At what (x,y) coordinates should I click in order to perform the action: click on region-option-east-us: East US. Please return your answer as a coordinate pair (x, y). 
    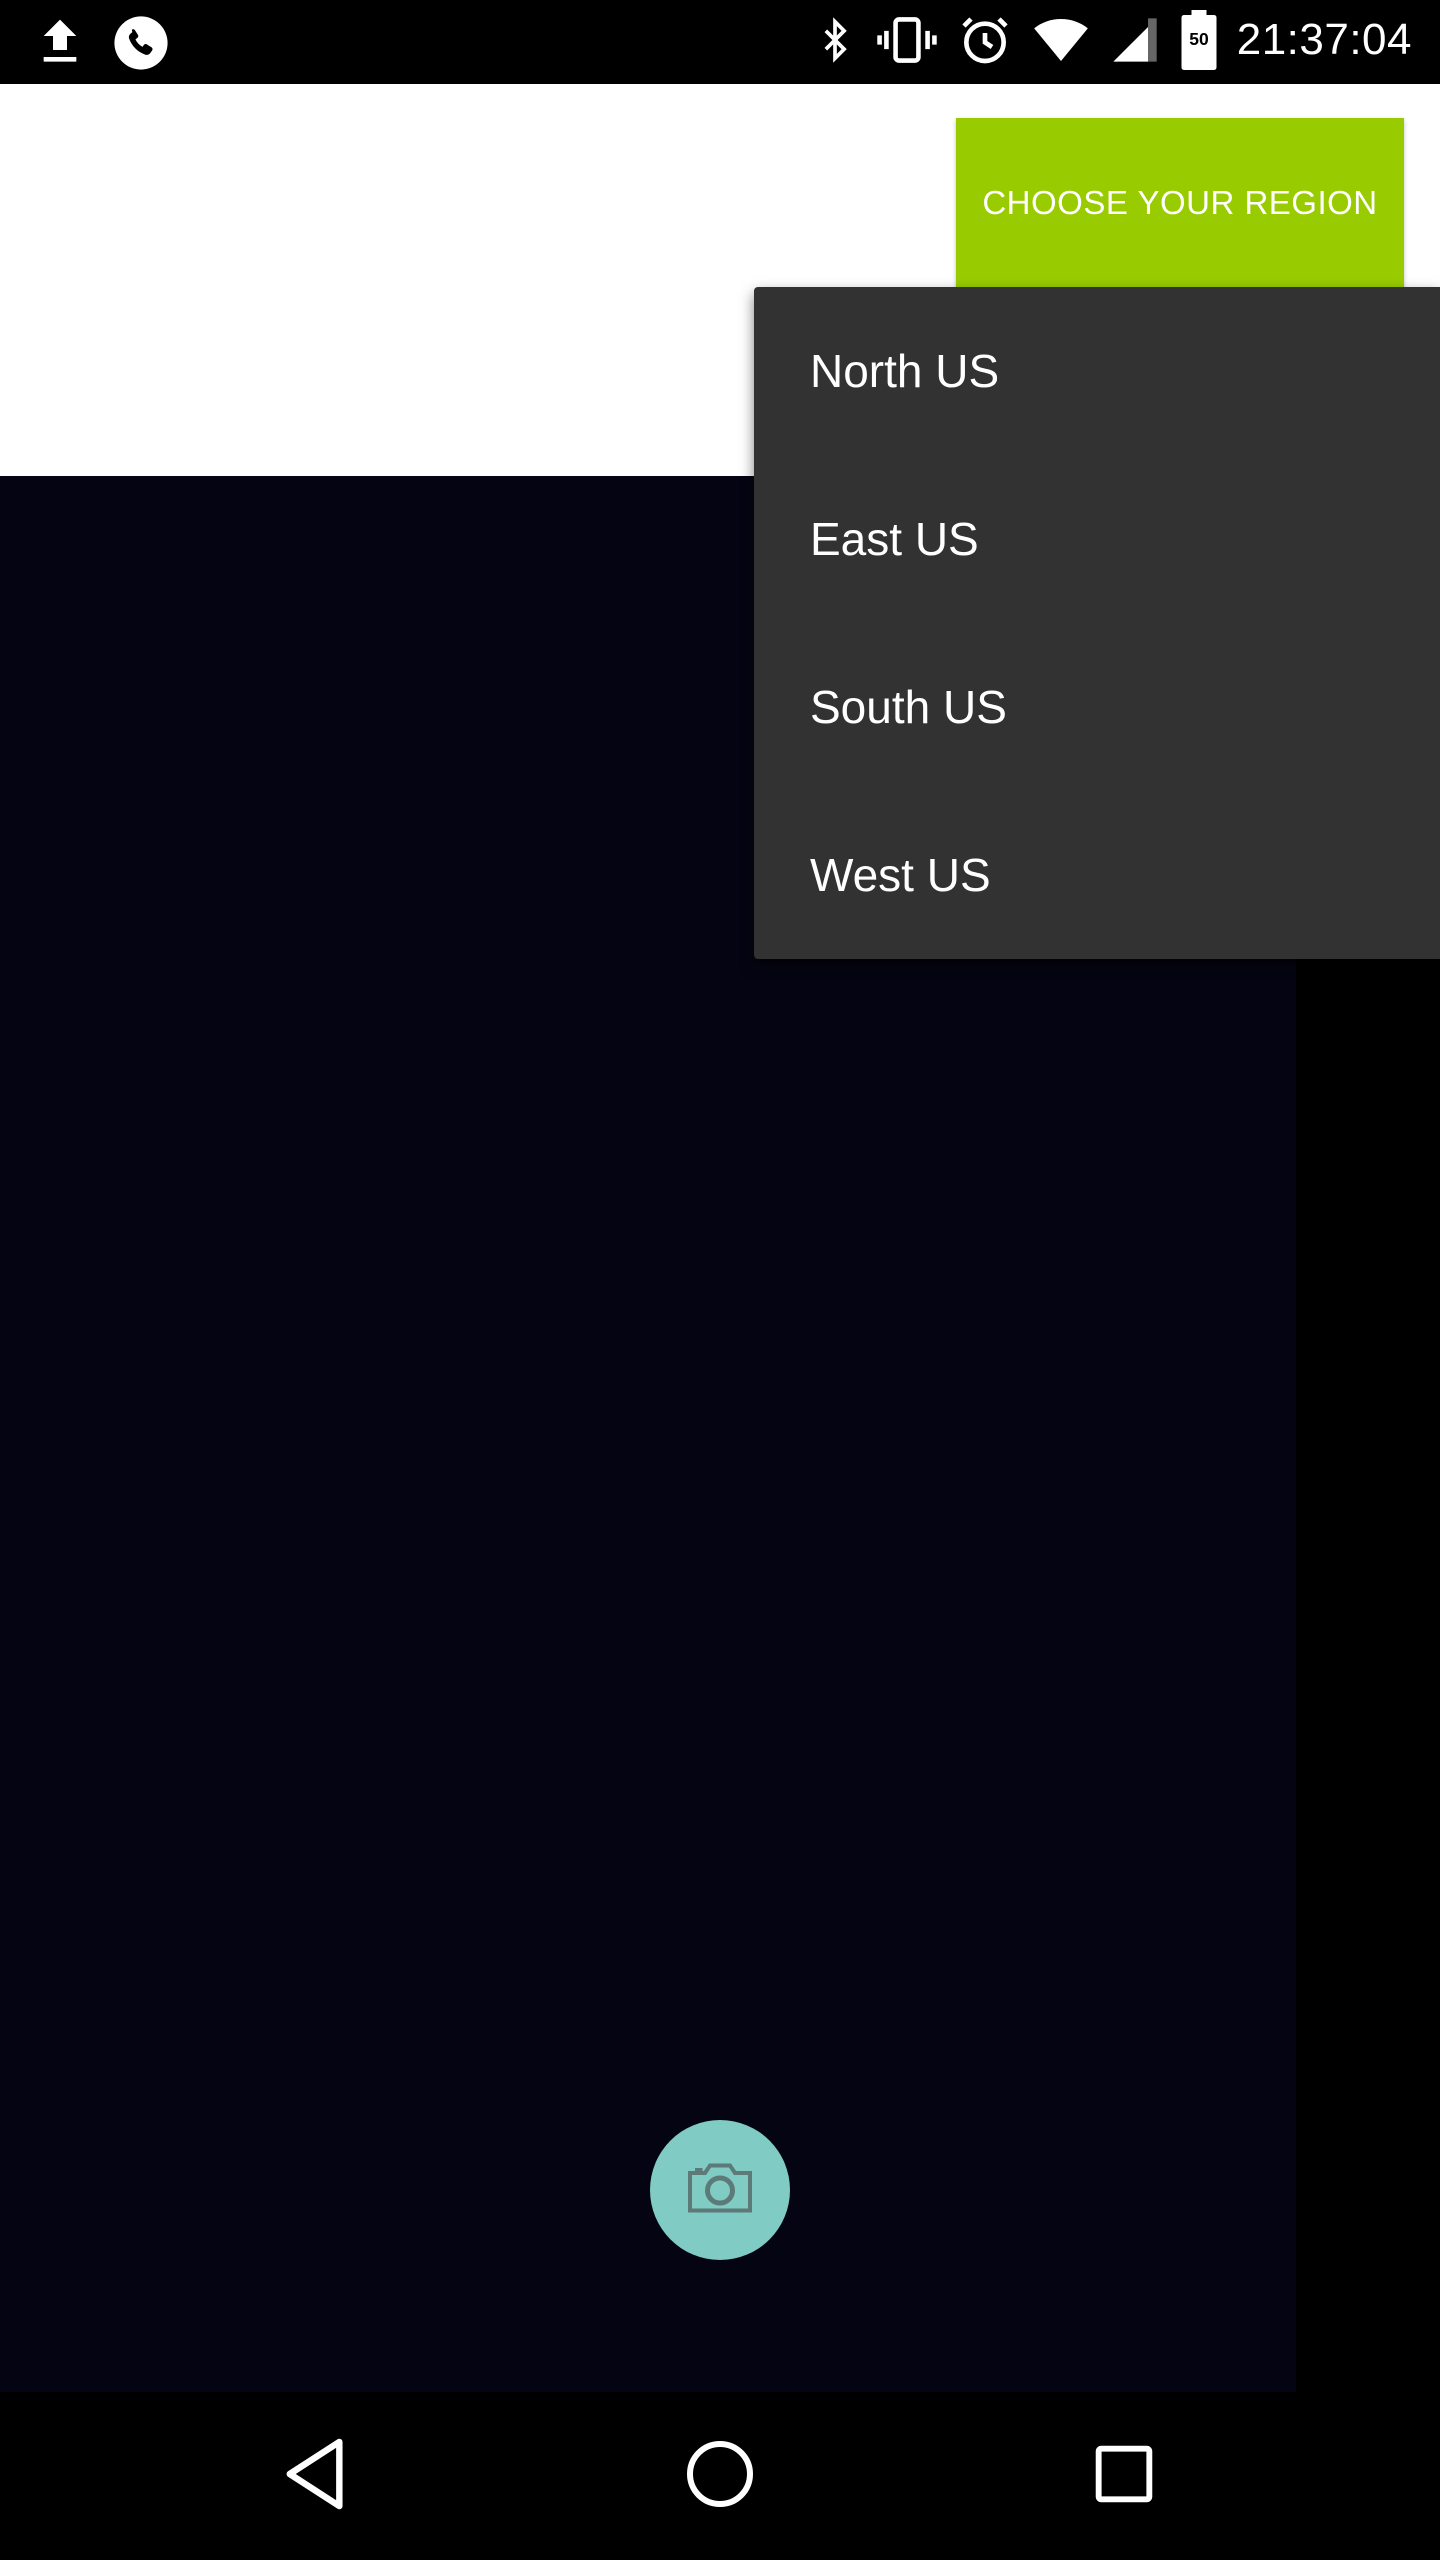
    Looking at the image, I should click on (1097, 539).